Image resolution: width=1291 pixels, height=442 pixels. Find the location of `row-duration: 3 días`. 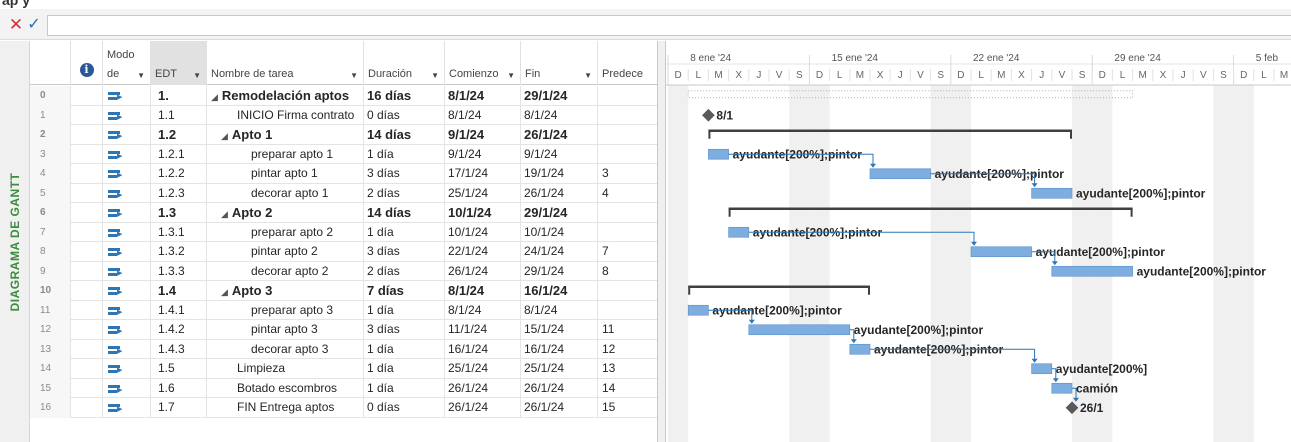

row-duration: 3 días is located at coordinates (404, 330).